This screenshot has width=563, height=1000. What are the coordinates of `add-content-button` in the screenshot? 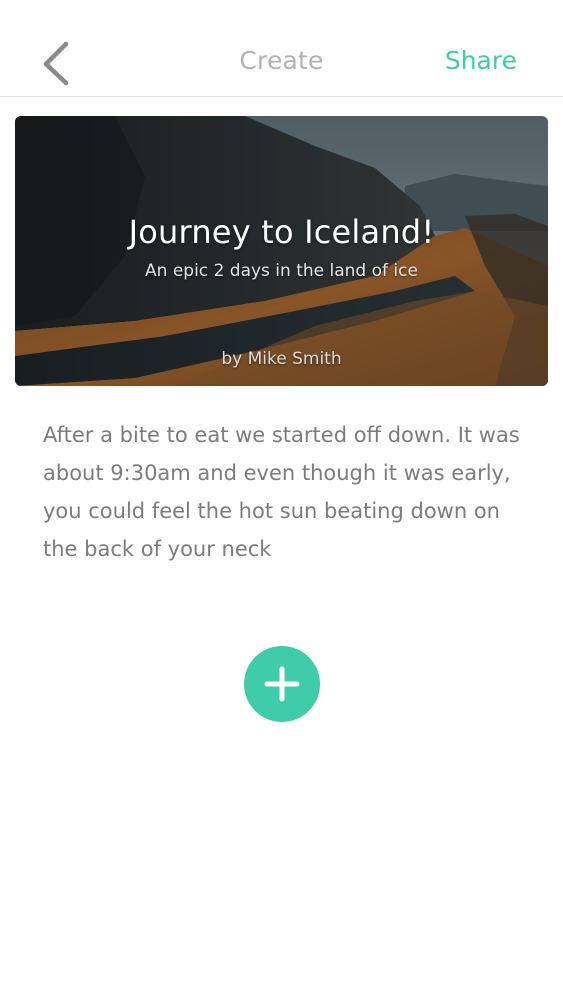 It's located at (282, 684).